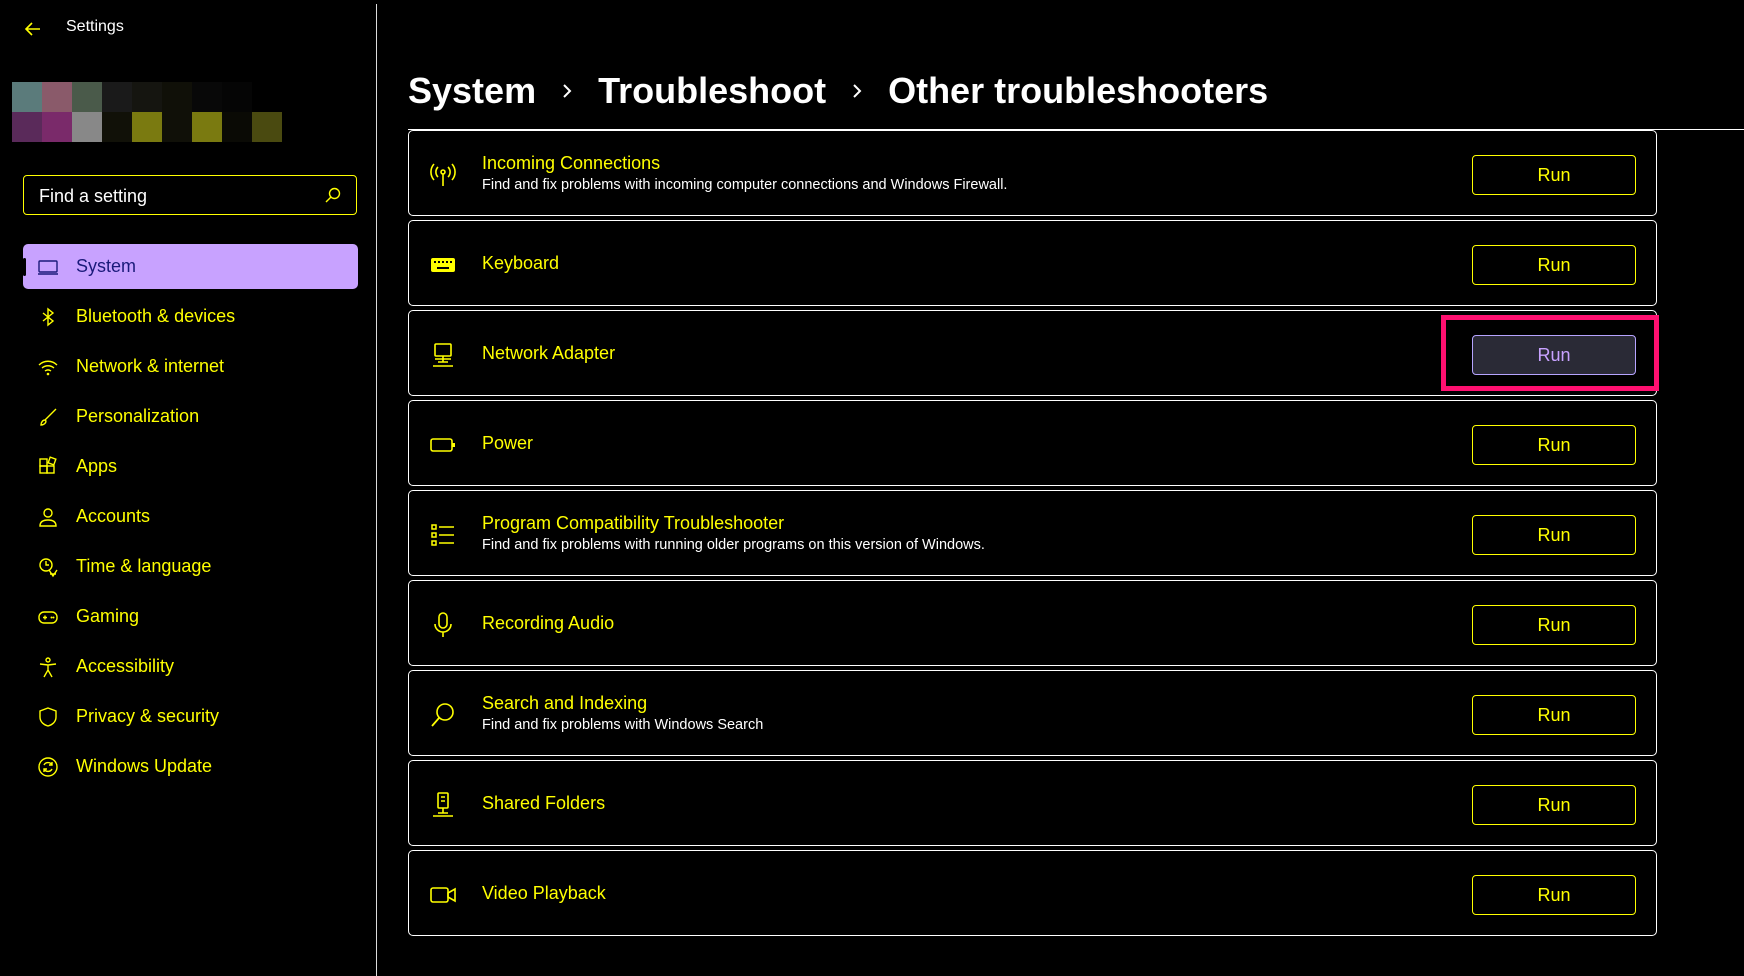 Image resolution: width=1744 pixels, height=976 pixels. I want to click on wifi-icon, so click(48, 367).